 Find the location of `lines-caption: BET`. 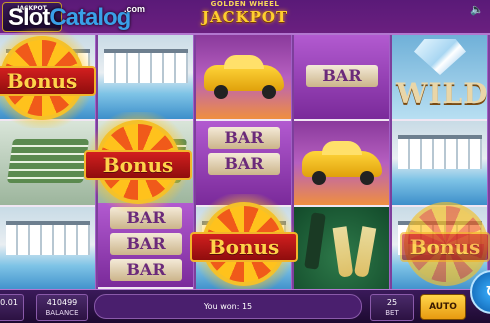

lines-caption: BET is located at coordinates (392, 313).